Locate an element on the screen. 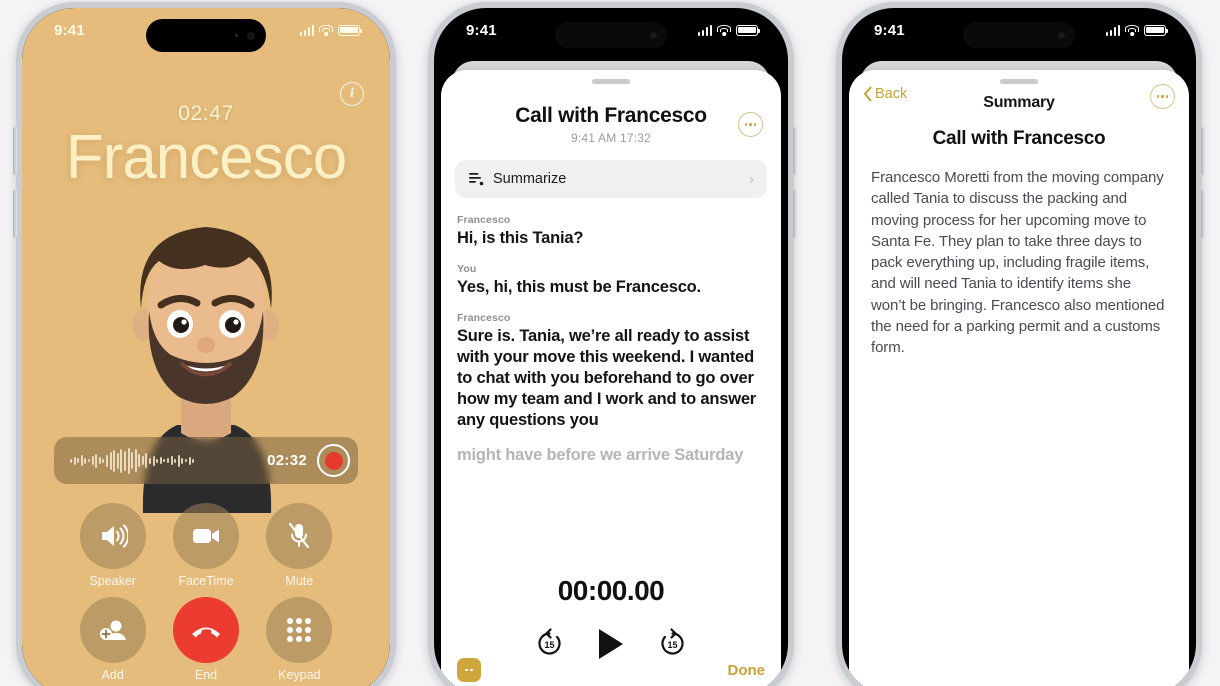 The image size is (1220, 686). audio-waveform is located at coordinates (163, 460).